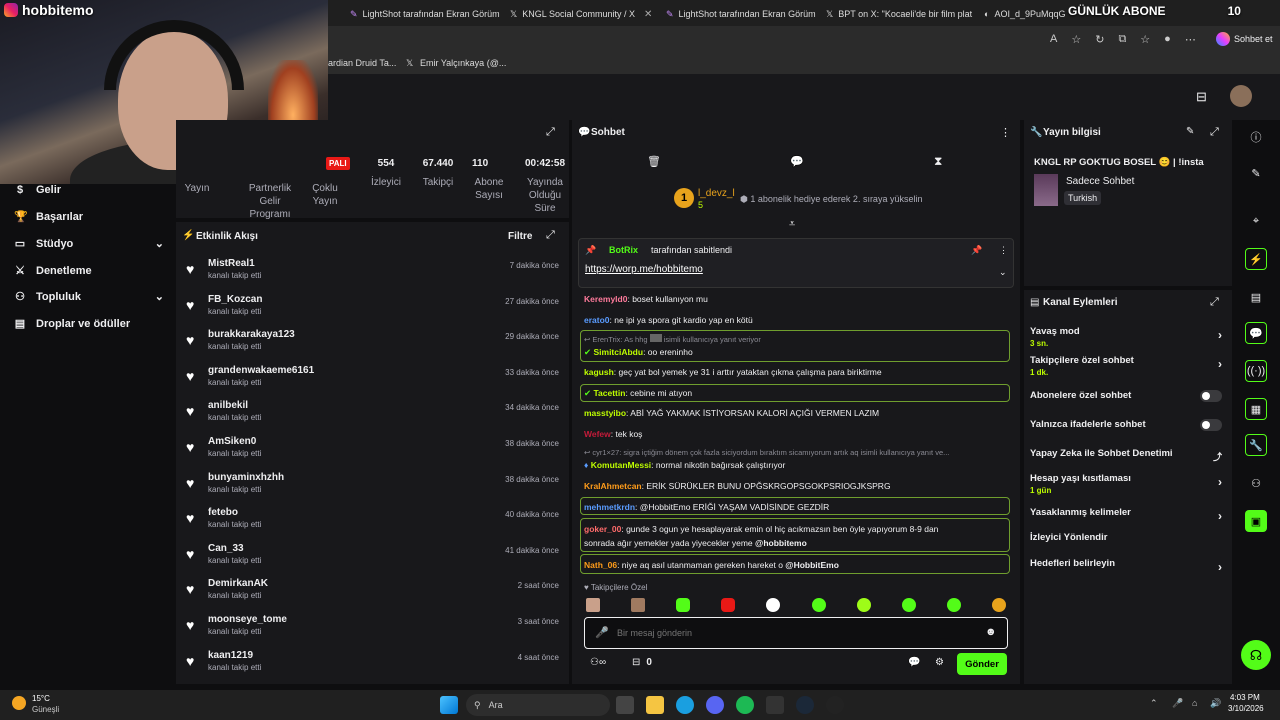 Image resolution: width=1280 pixels, height=720 pixels. Describe the element at coordinates (1246, 708) in the screenshot. I see `clock-date: 3/10/2026` at that location.